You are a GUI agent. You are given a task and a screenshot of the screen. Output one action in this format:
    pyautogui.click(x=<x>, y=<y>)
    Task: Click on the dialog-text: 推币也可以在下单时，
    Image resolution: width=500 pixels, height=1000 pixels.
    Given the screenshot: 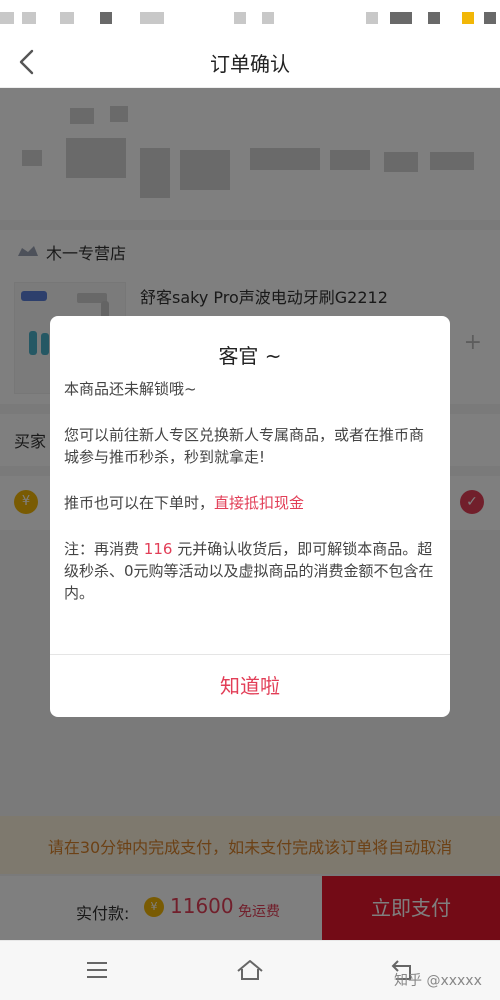 What is the action you would take?
    pyautogui.click(x=139, y=503)
    